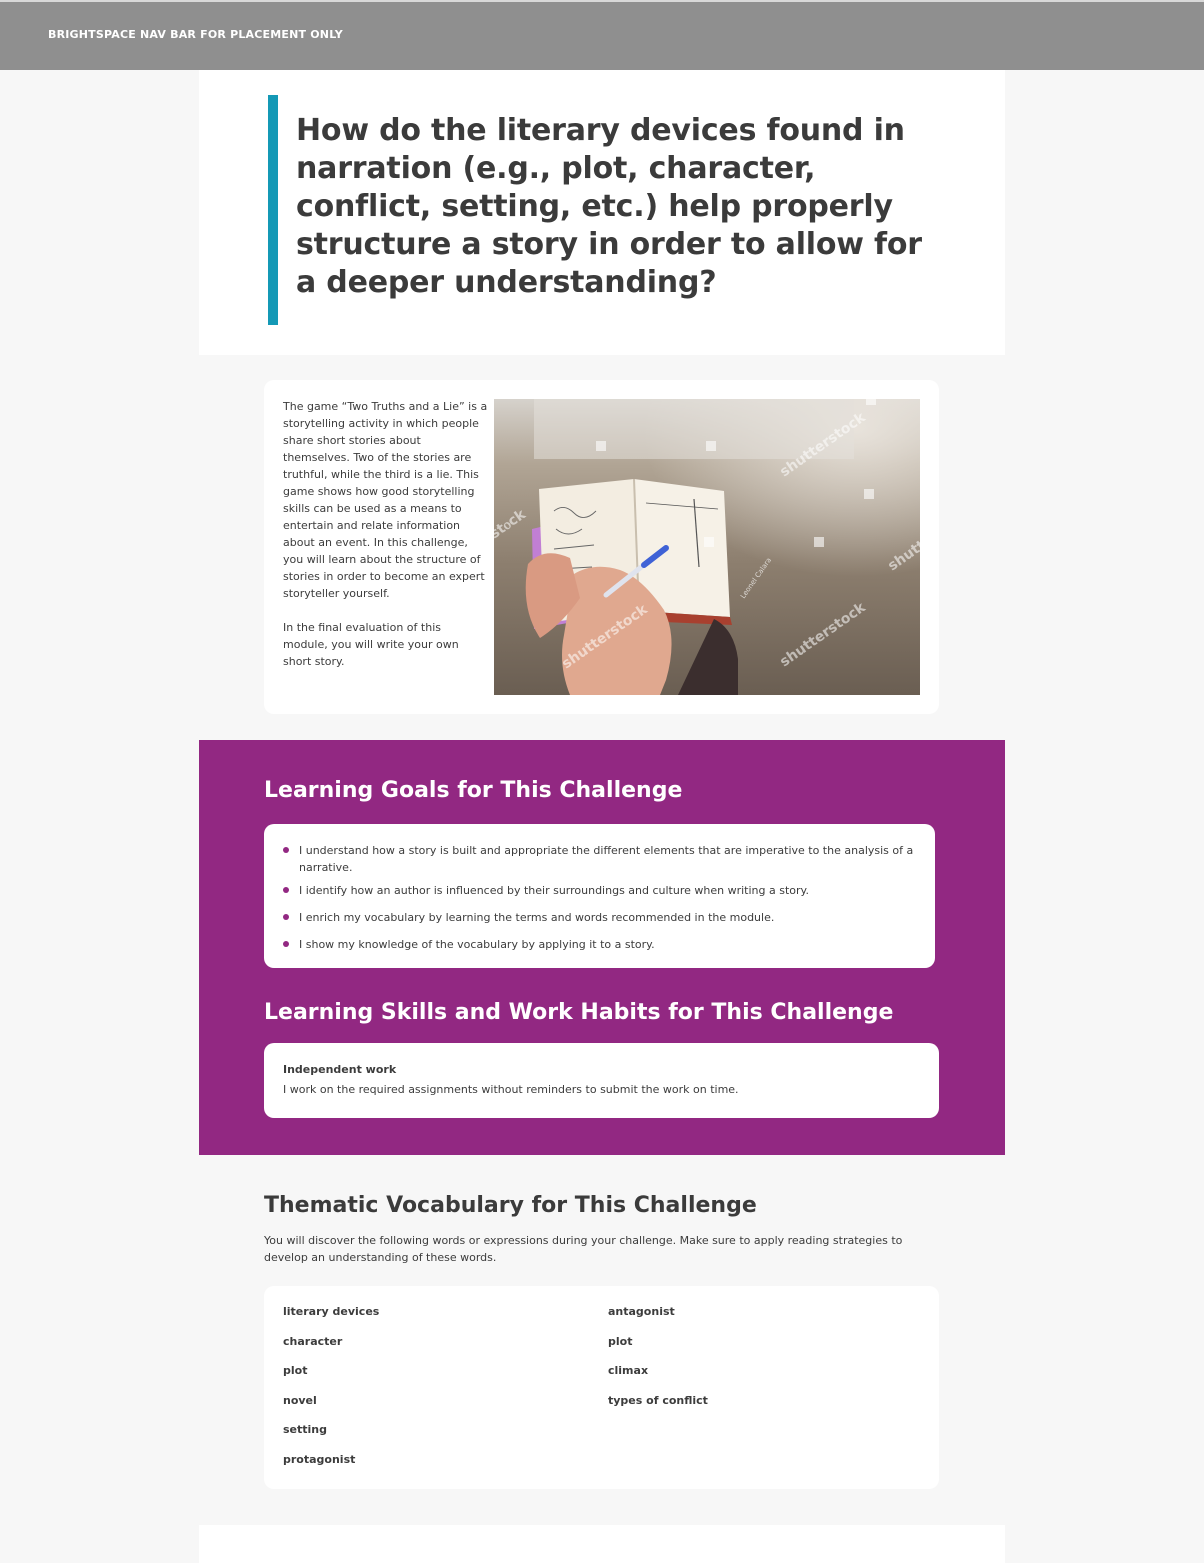 This screenshot has height=1563, width=1204. What do you see at coordinates (340, 1069) in the screenshot?
I see `skill-heading: Independent work` at bounding box center [340, 1069].